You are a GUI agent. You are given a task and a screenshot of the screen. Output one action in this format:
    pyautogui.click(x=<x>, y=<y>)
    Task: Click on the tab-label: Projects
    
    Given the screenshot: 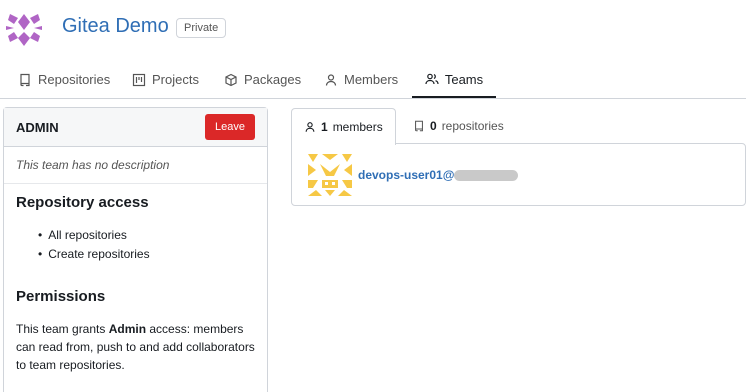 What is the action you would take?
    pyautogui.click(x=175, y=79)
    